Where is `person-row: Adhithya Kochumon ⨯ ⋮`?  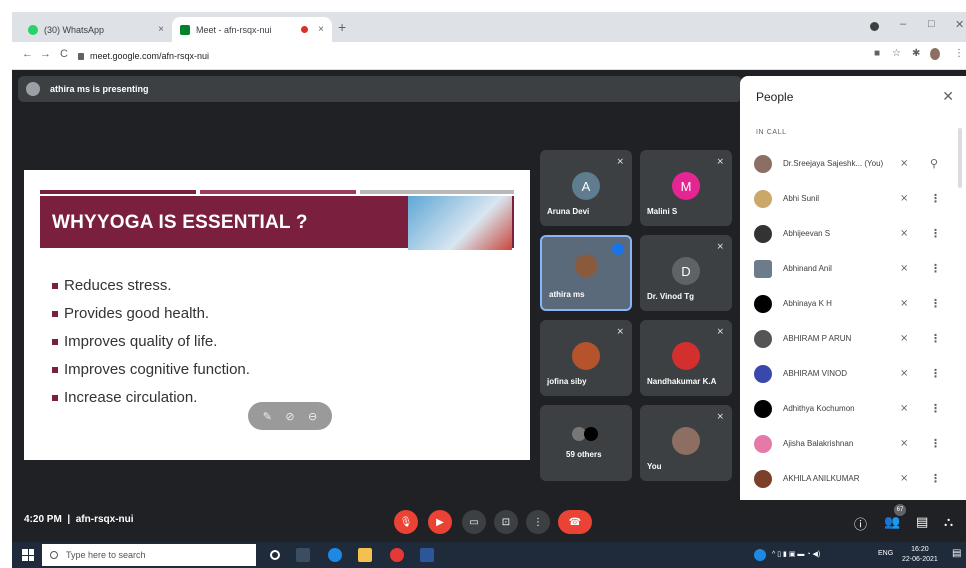
person-row: Adhithya Kochumon ⨯ ⋮ is located at coordinates (853, 408).